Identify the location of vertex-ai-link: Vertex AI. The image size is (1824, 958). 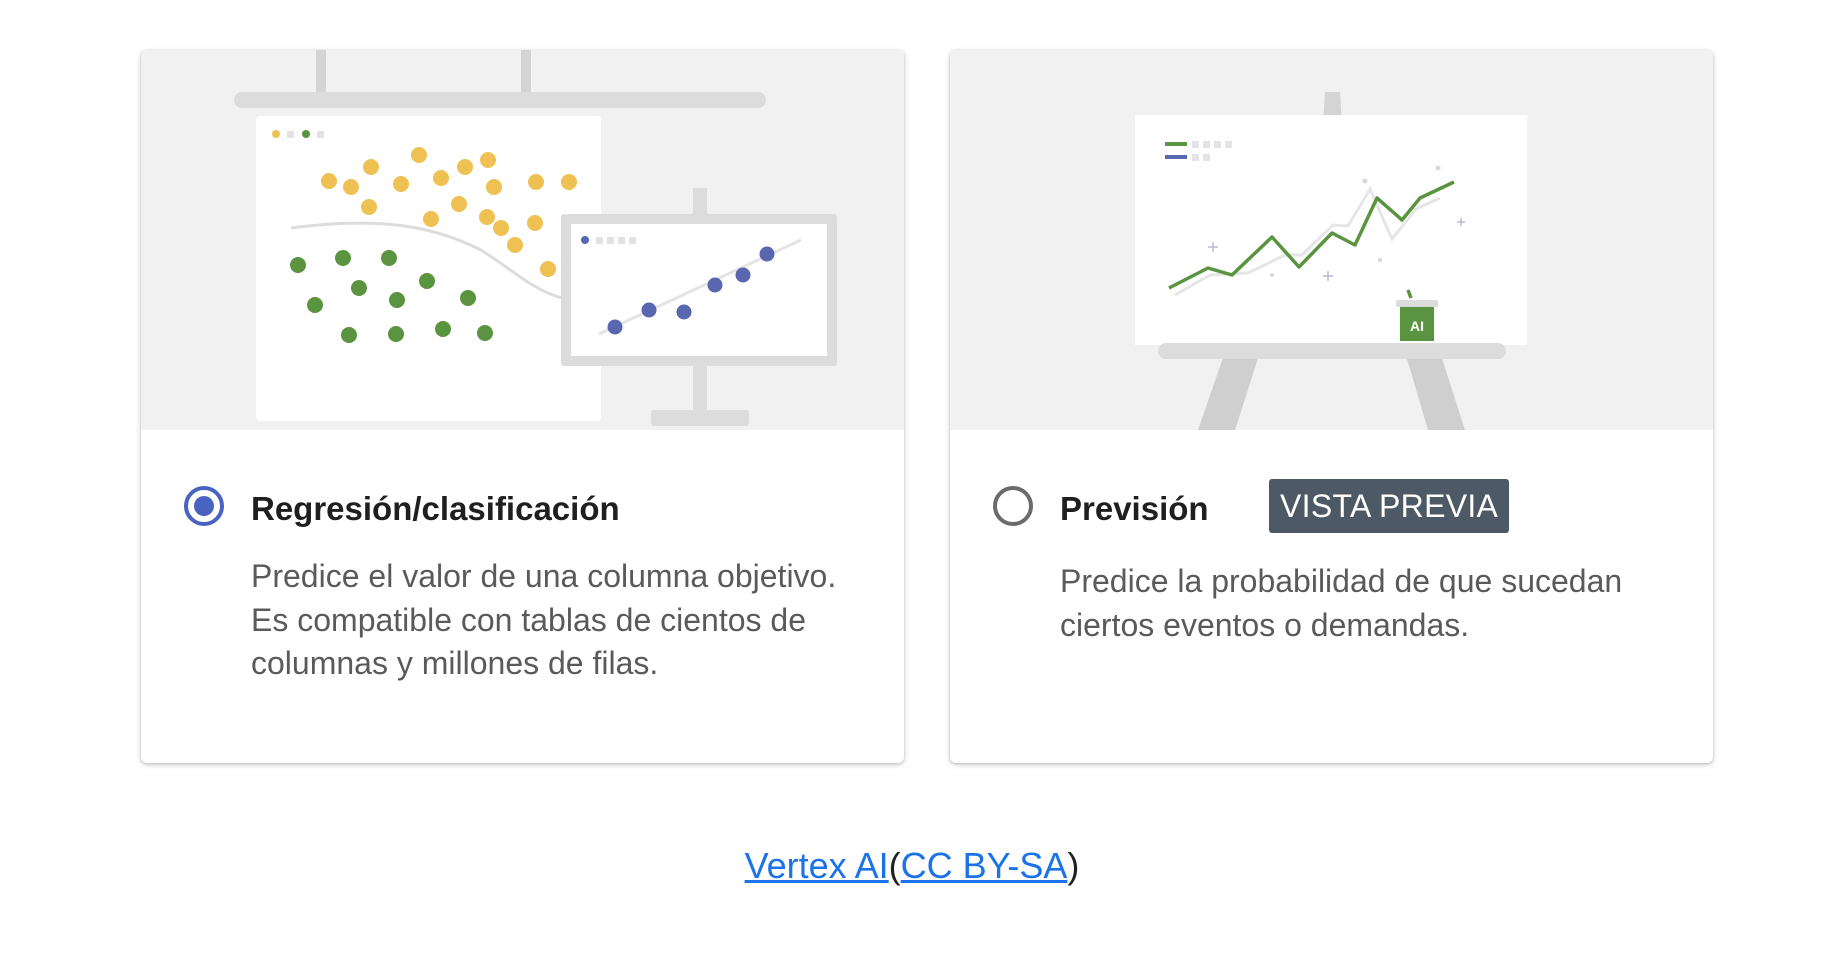
(817, 865).